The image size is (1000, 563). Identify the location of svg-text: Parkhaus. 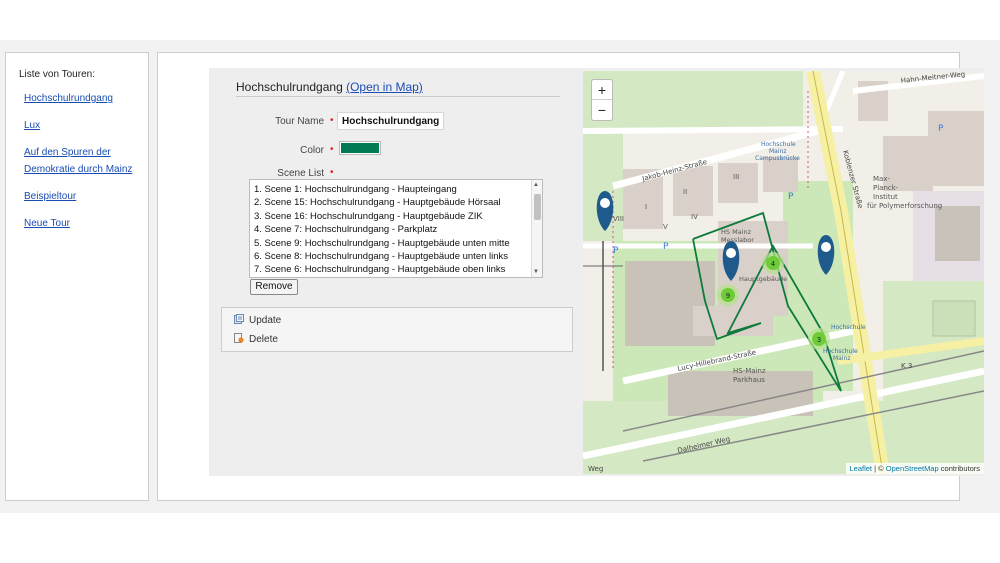
(749, 380).